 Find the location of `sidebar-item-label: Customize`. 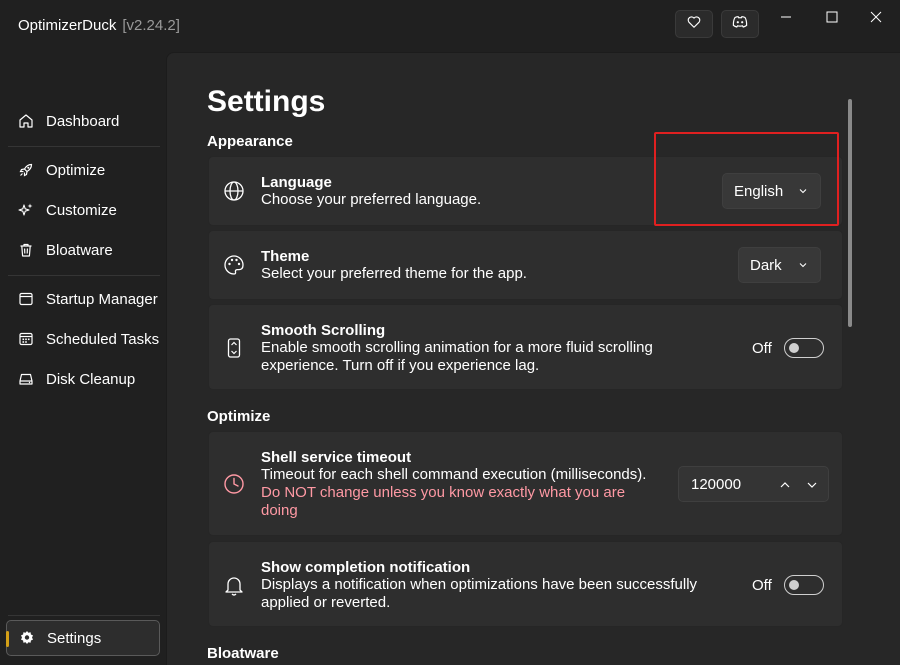

sidebar-item-label: Customize is located at coordinates (81, 210).